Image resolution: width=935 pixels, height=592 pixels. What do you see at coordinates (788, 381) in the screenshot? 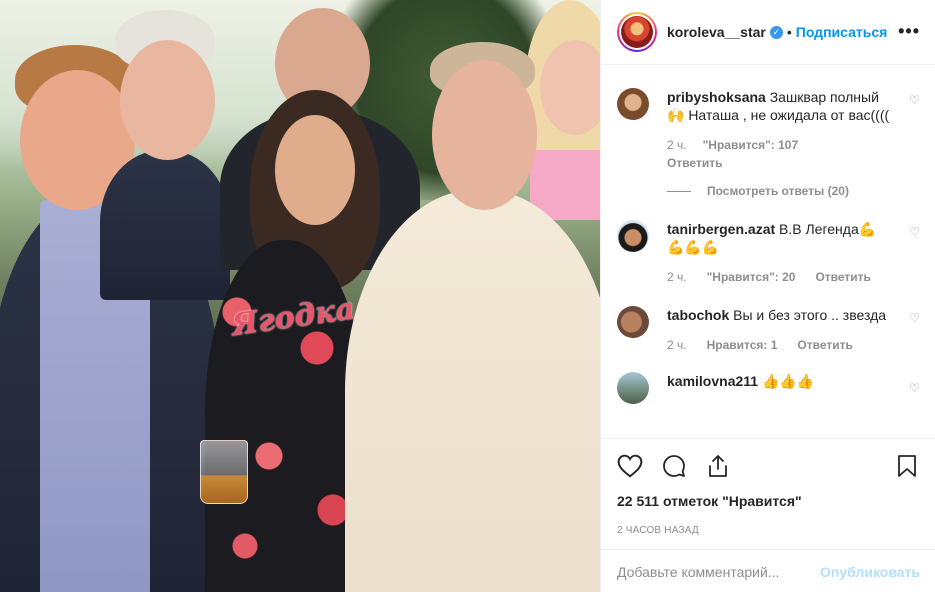
I see `comment-text: 👍👍👍` at bounding box center [788, 381].